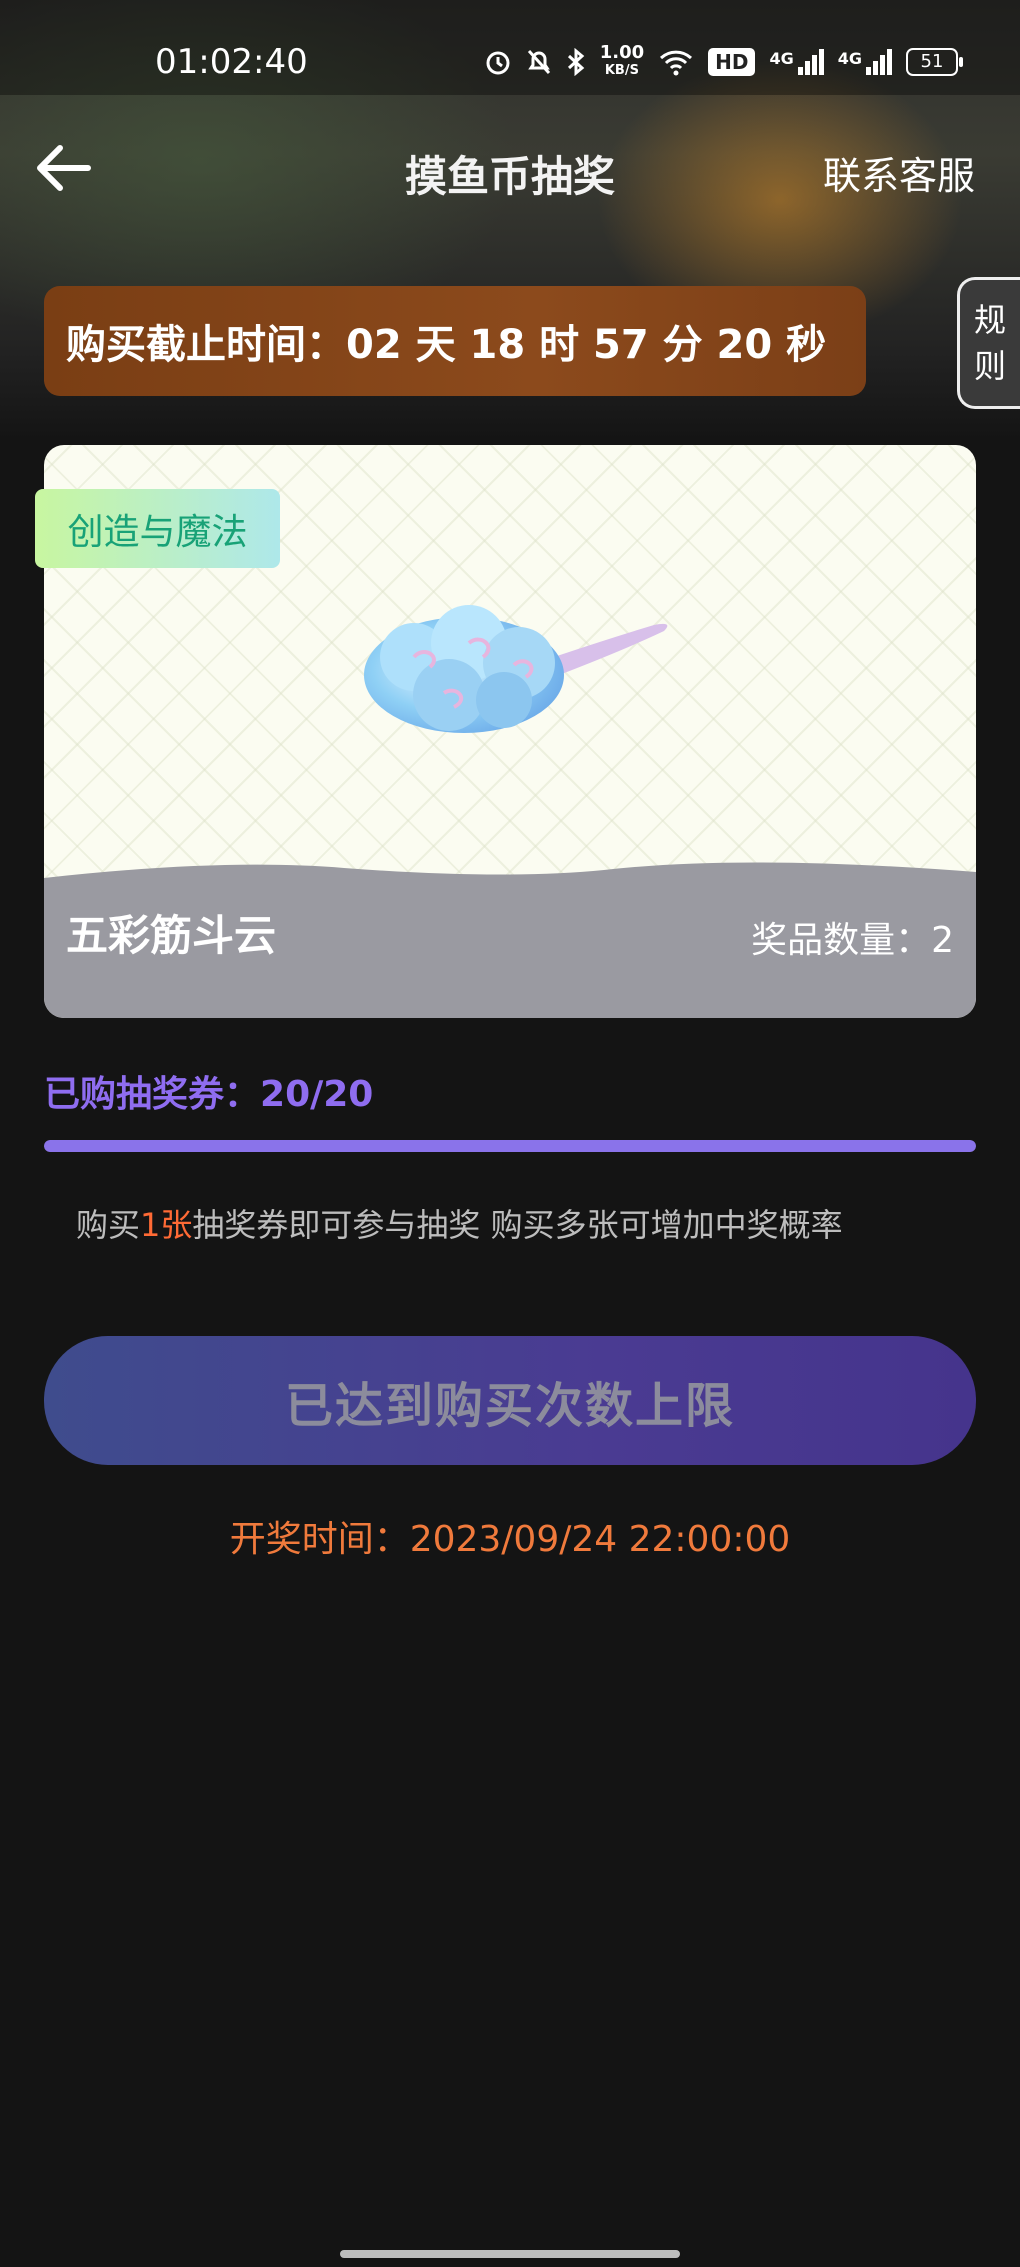 This screenshot has height=2267, width=1020. Describe the element at coordinates (852, 940) in the screenshot. I see `prize-quantity: 奖品数量：2` at that location.